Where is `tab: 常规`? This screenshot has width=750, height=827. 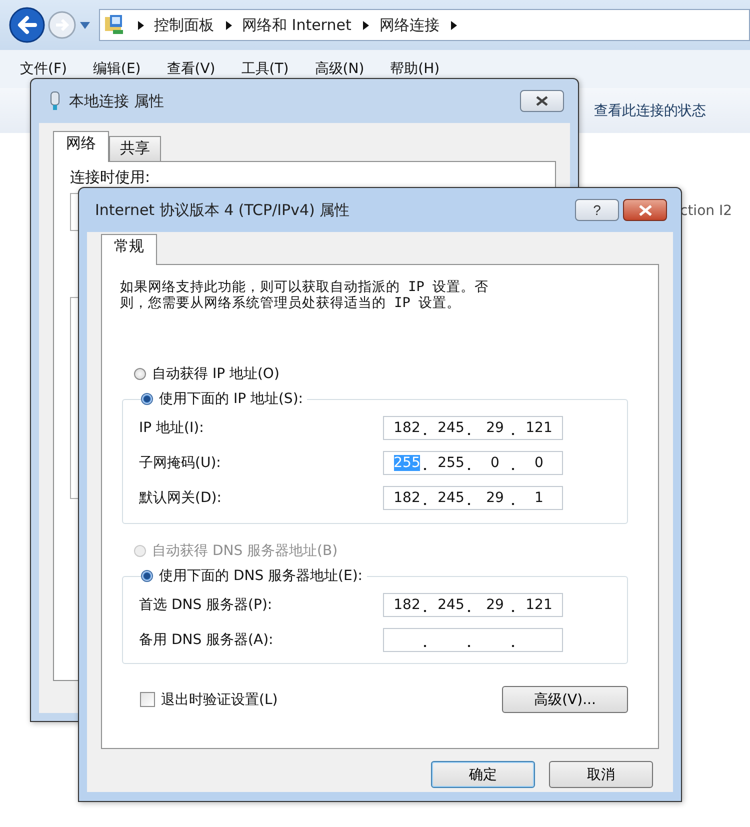
tab: 常规 is located at coordinates (129, 249).